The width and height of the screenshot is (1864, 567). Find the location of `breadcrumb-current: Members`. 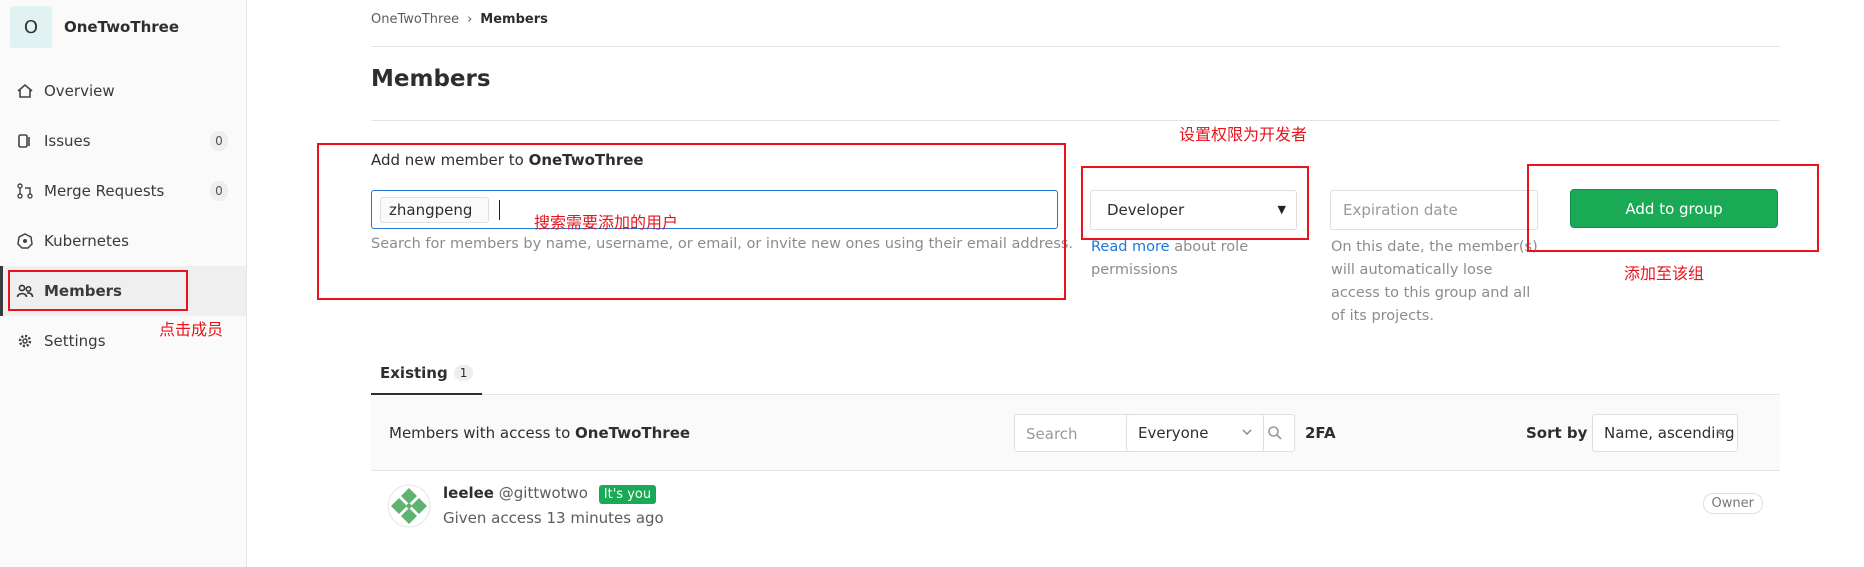

breadcrumb-current: Members is located at coordinates (514, 19).